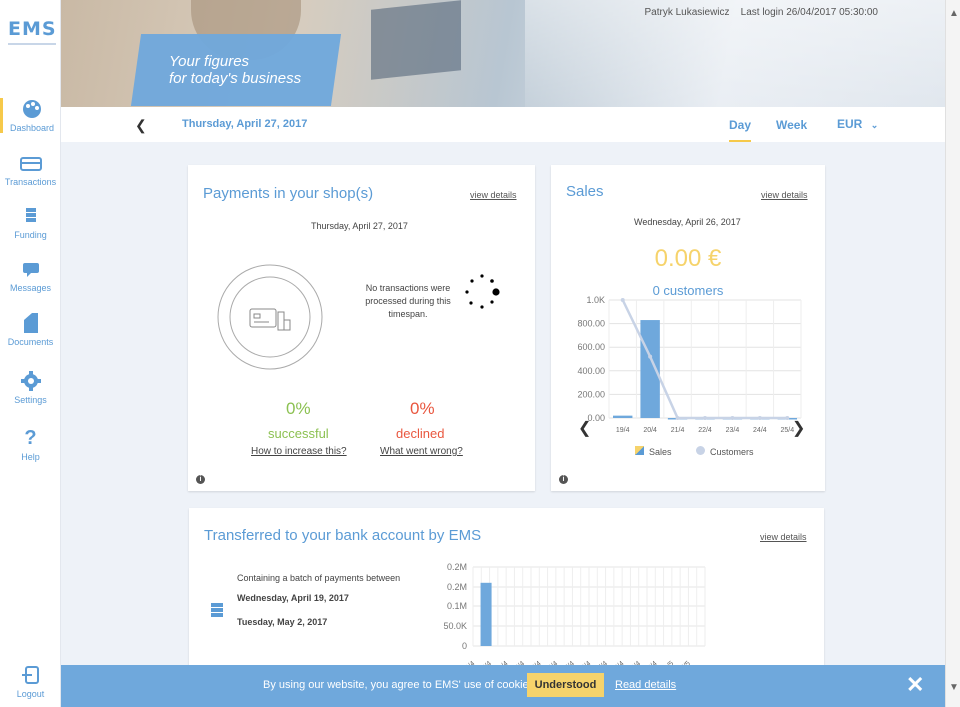 Image resolution: width=960 pixels, height=707 pixels. Describe the element at coordinates (30, 288) in the screenshot. I see `nav-label: Messages` at that location.